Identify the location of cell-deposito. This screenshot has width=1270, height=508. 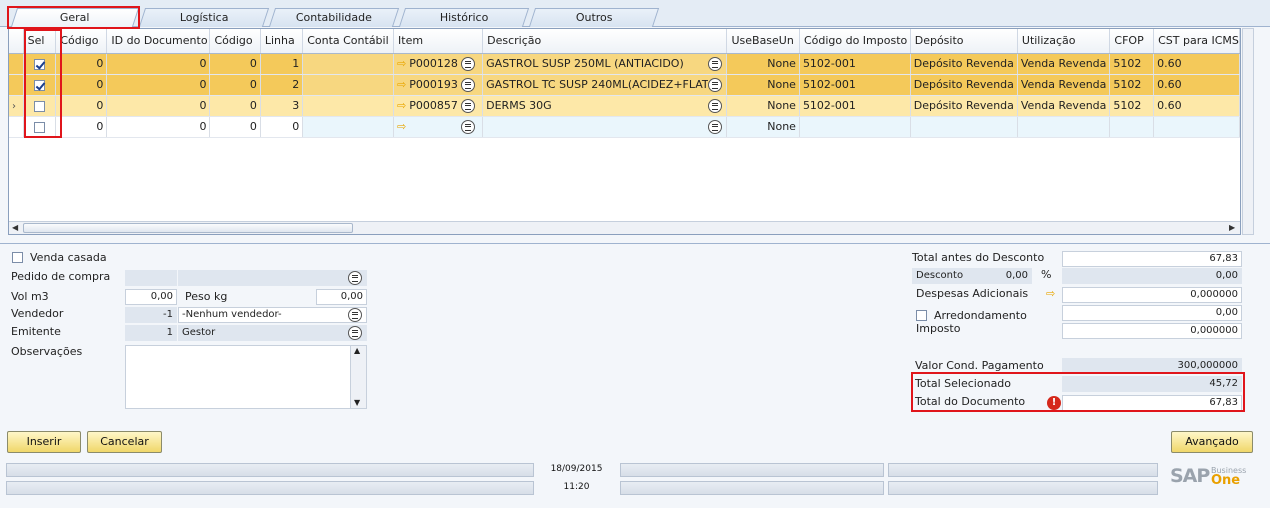
(964, 127).